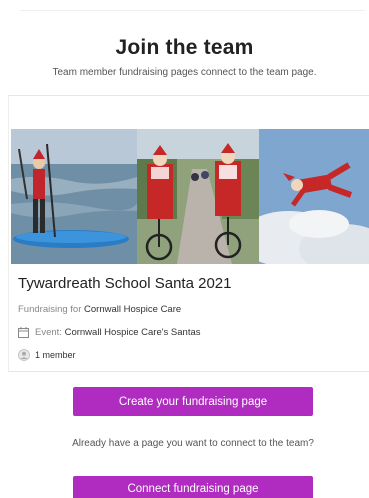  I want to click on calendar-icon, so click(23, 332).